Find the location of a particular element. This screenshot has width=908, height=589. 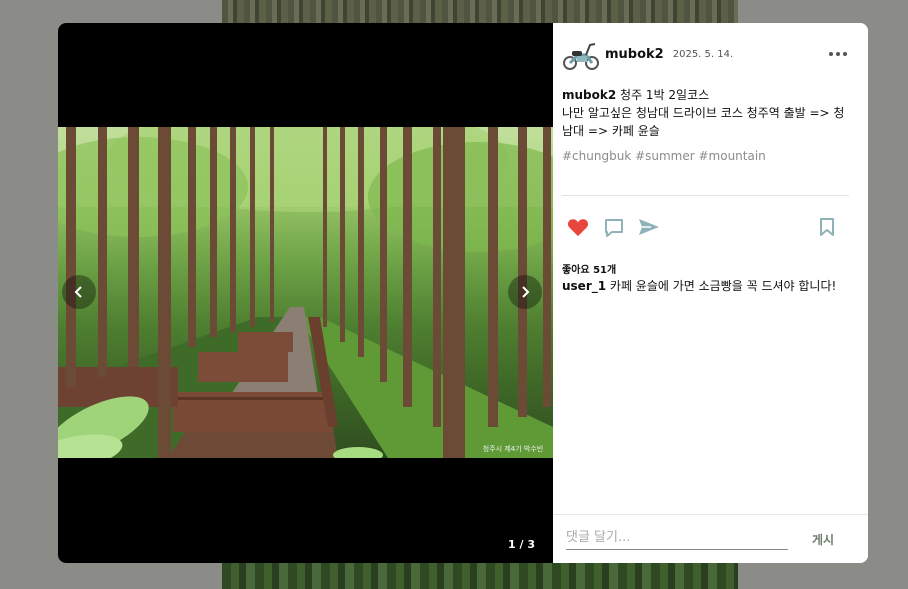

chevron-left-icon is located at coordinates (78, 292).